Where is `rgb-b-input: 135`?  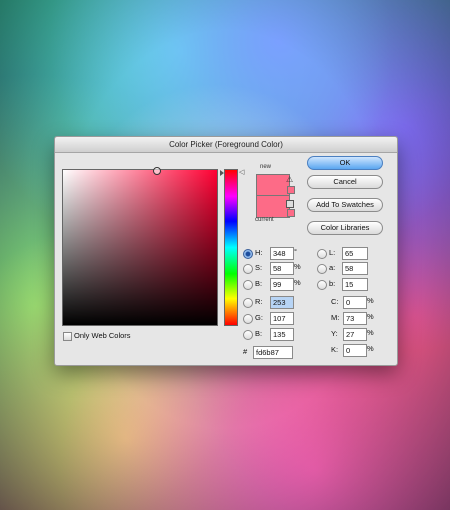 rgb-b-input: 135 is located at coordinates (282, 334).